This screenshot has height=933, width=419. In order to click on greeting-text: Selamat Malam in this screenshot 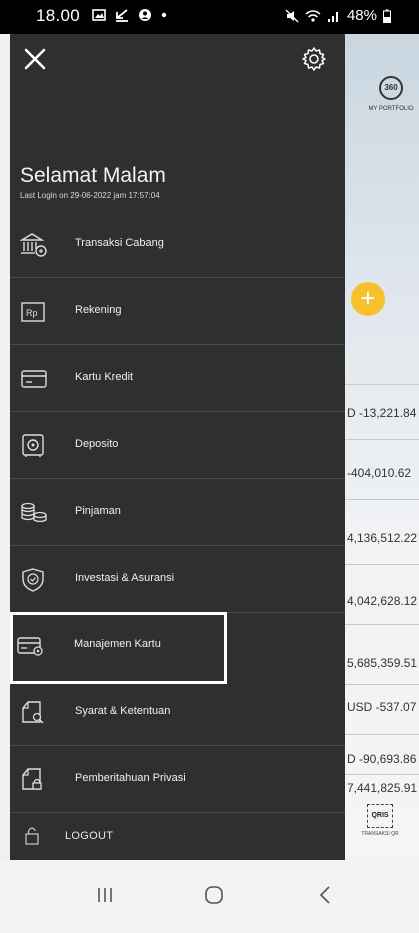, I will do `click(93, 175)`.